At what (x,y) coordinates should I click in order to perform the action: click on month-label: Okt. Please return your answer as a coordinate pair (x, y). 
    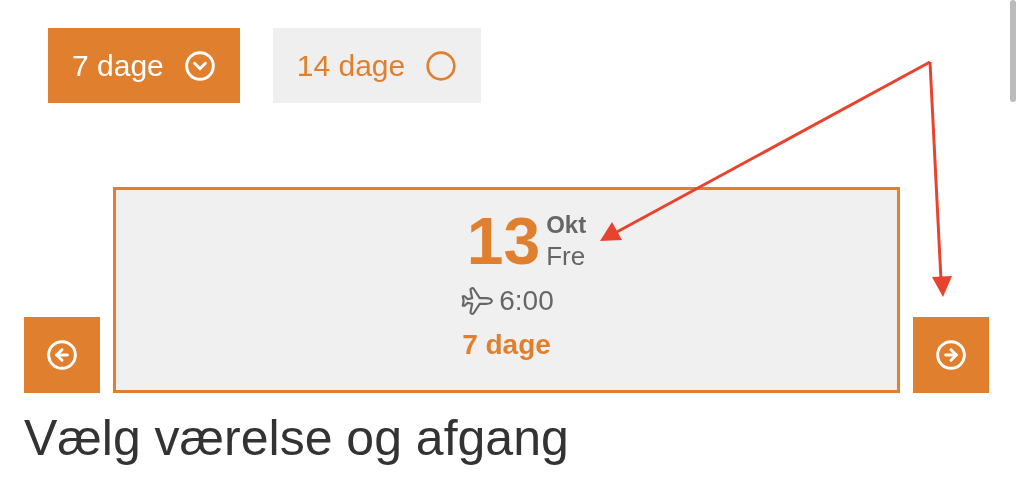
    Looking at the image, I should click on (566, 224).